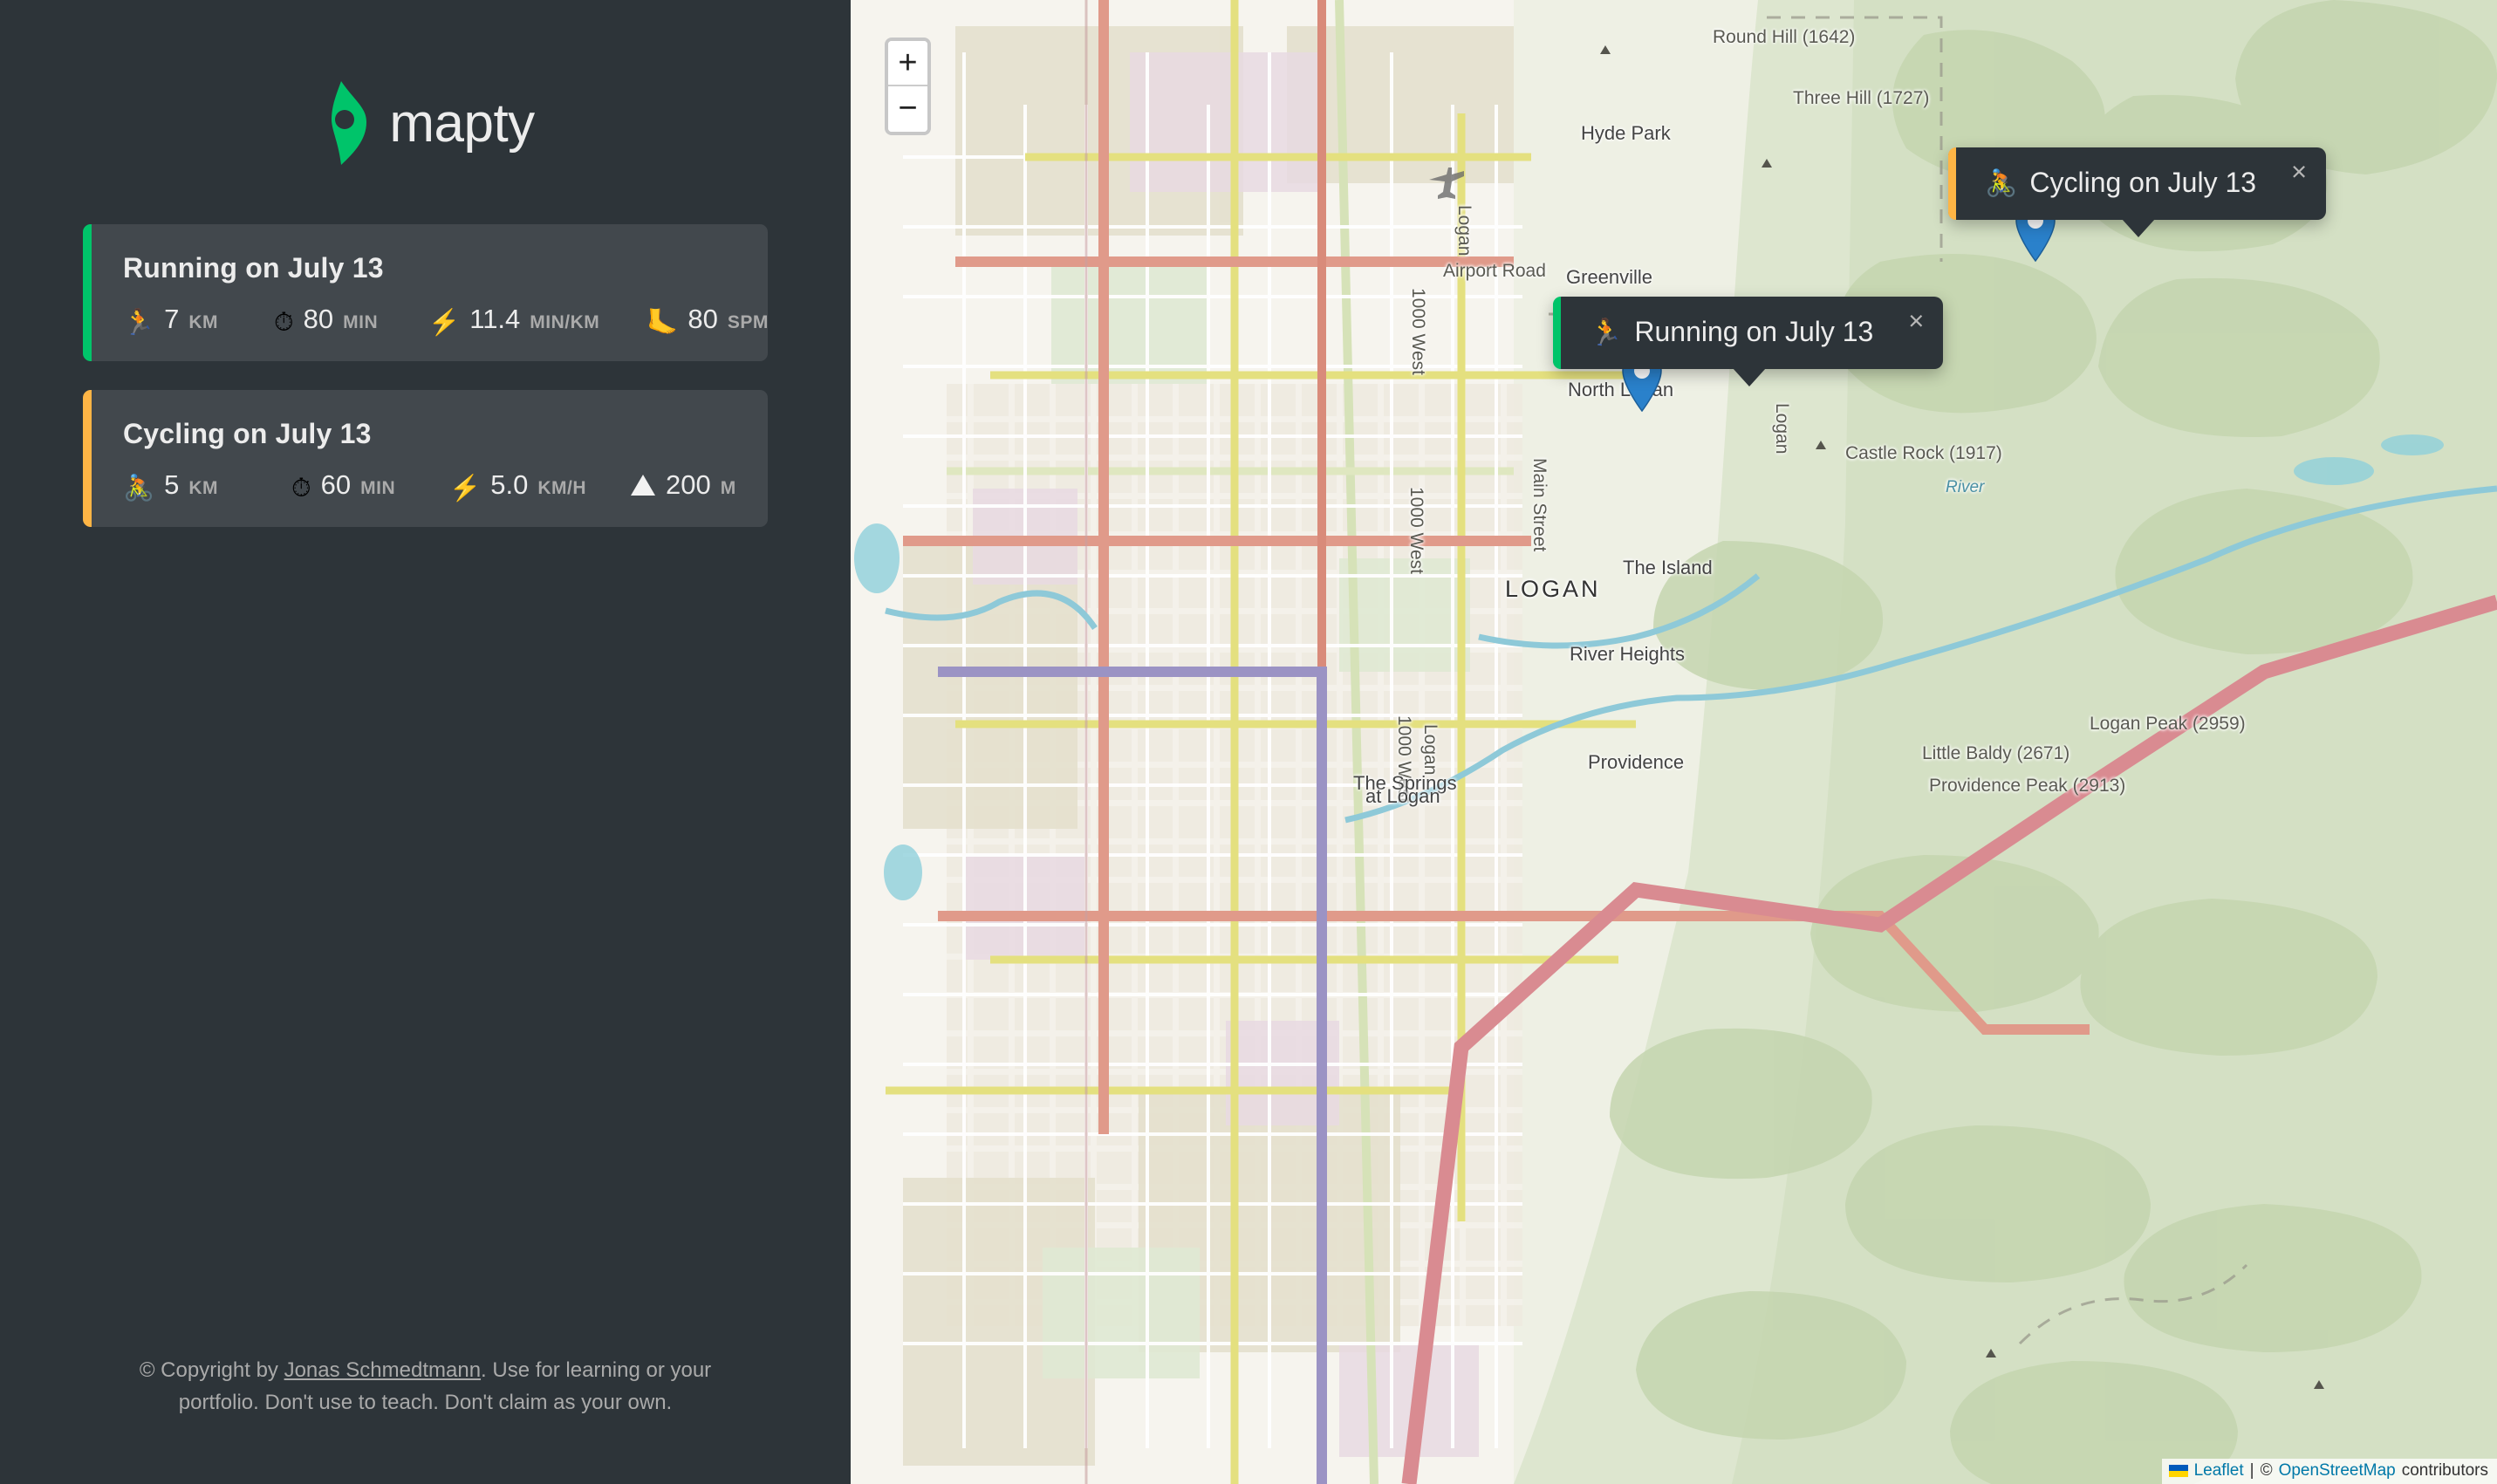  Describe the element at coordinates (663, 323) in the screenshot. I see `footprint-icon: 🦶` at that location.